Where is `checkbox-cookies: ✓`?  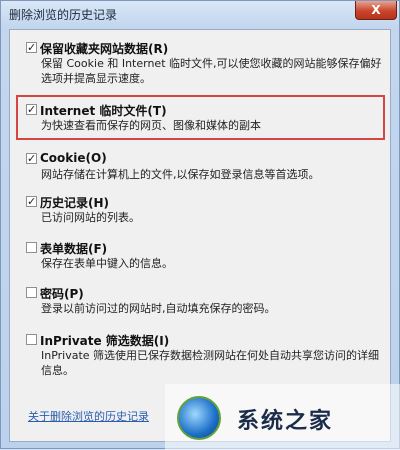 checkbox-cookies: ✓ is located at coordinates (31, 158).